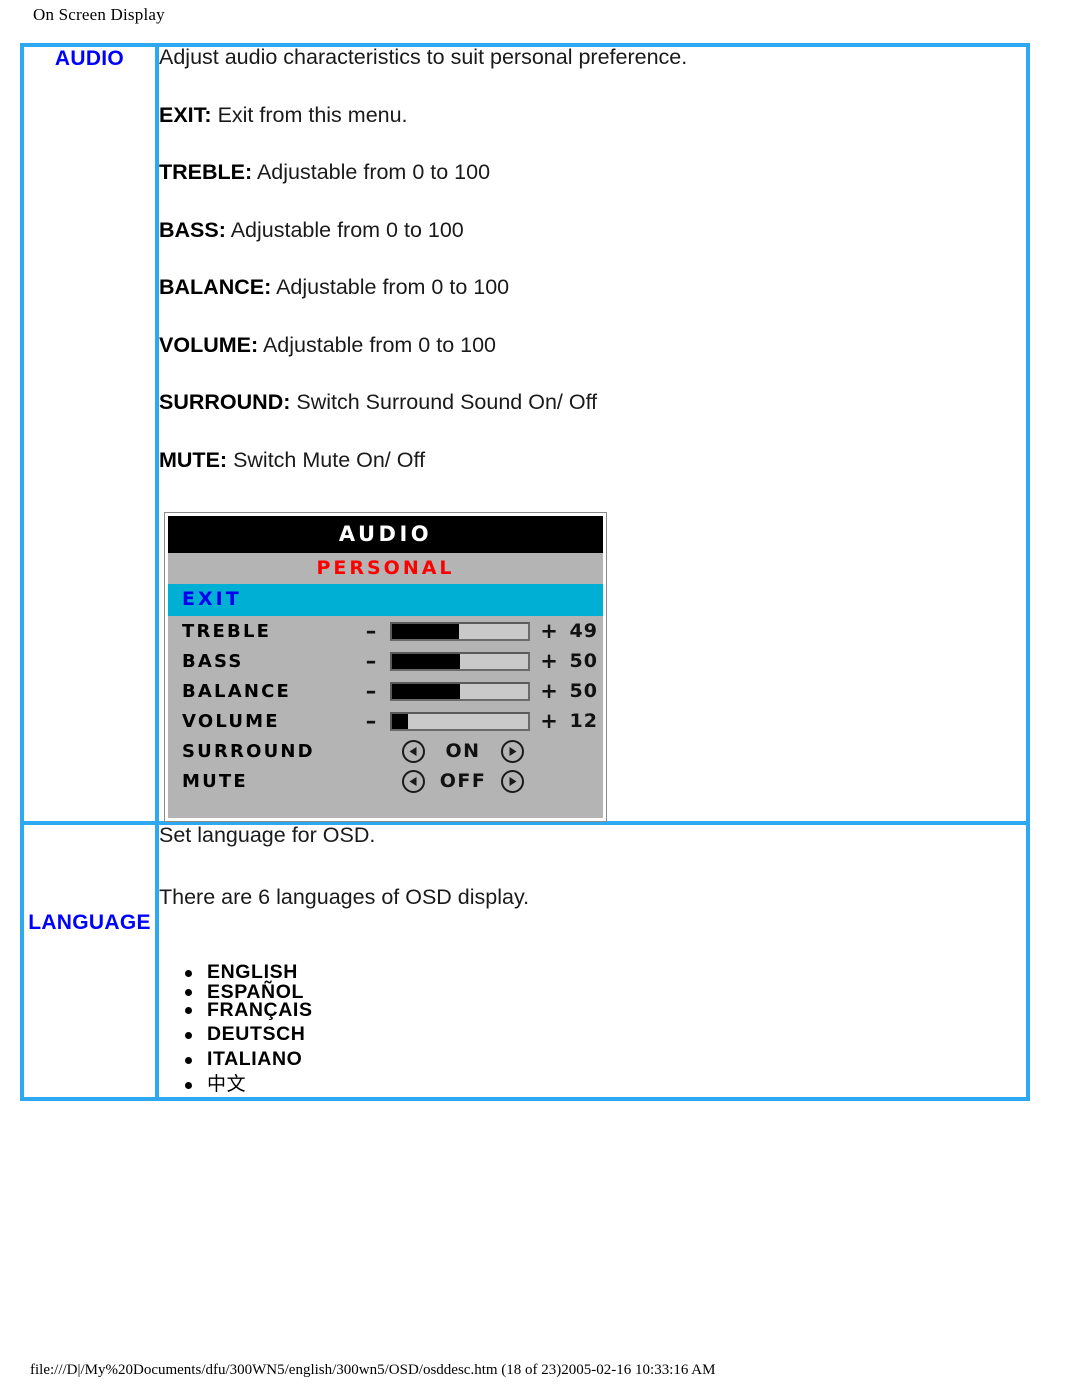 This screenshot has width=1080, height=1397. What do you see at coordinates (225, 402) in the screenshot?
I see `audio-item-surround-term: SURROUND:` at bounding box center [225, 402].